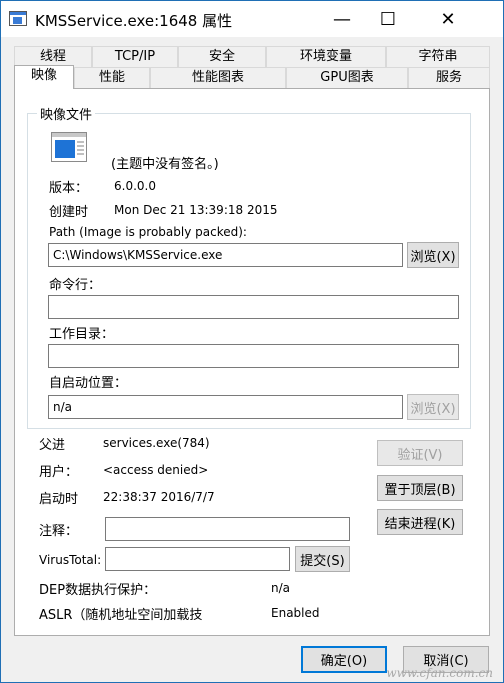 The width and height of the screenshot is (504, 683). What do you see at coordinates (322, 559) in the screenshot?
I see `submit-button: 提交(S)` at bounding box center [322, 559].